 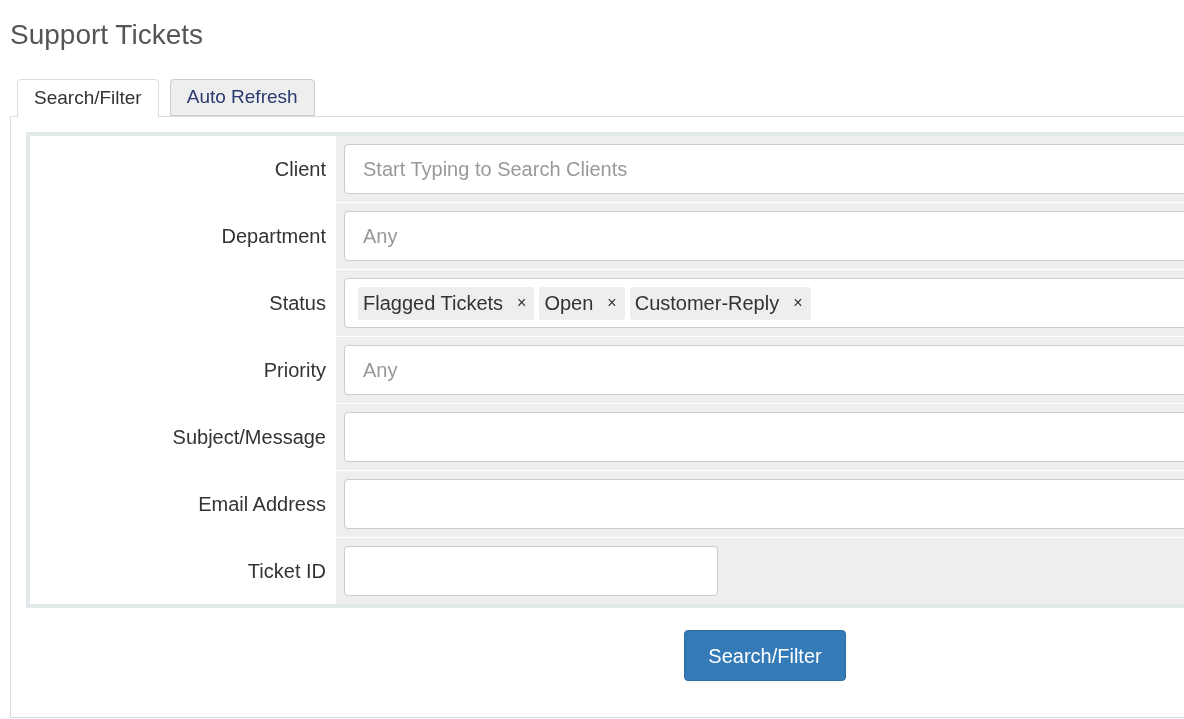 I want to click on field-label: Status, so click(x=297, y=303).